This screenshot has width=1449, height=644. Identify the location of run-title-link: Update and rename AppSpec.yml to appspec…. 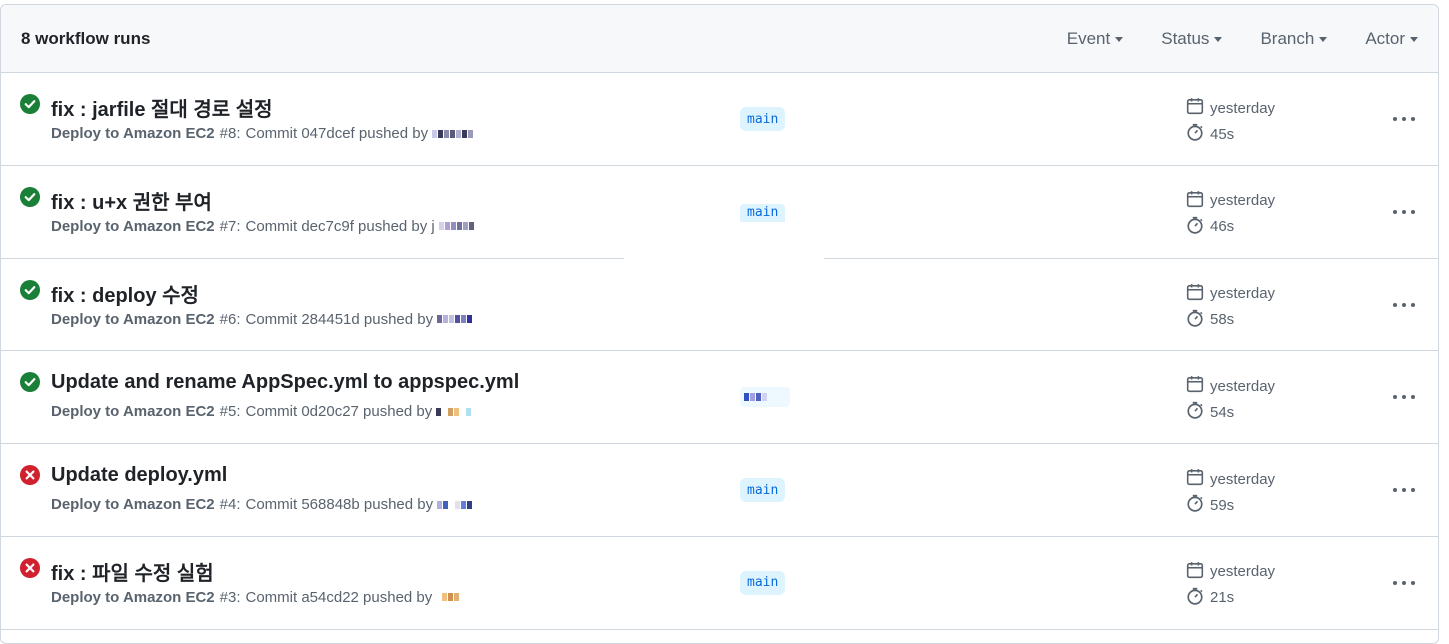
(285, 382).